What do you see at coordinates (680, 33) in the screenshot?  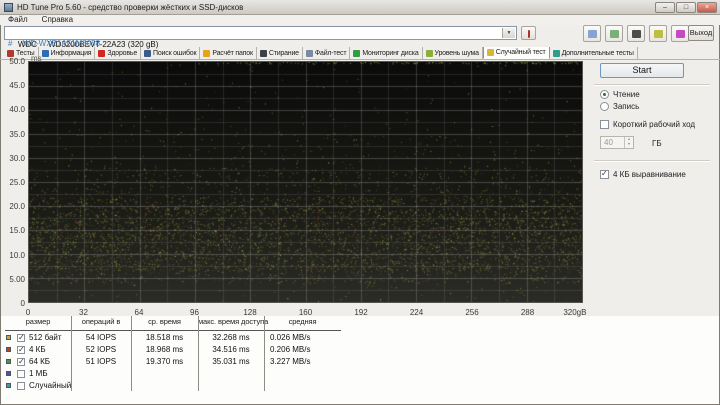 I see `color-scheme-button` at bounding box center [680, 33].